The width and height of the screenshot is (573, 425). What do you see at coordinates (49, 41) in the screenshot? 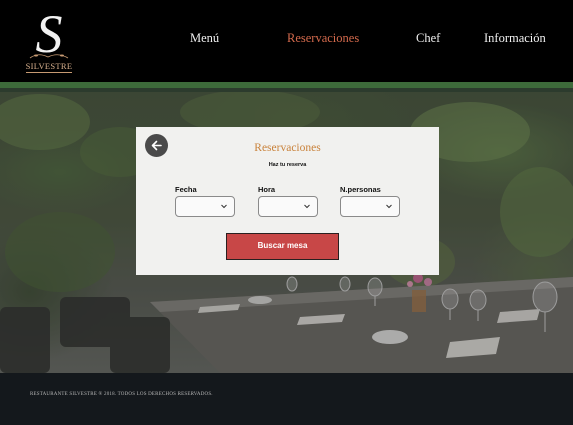
I see `logo: S SILVESTRE` at bounding box center [49, 41].